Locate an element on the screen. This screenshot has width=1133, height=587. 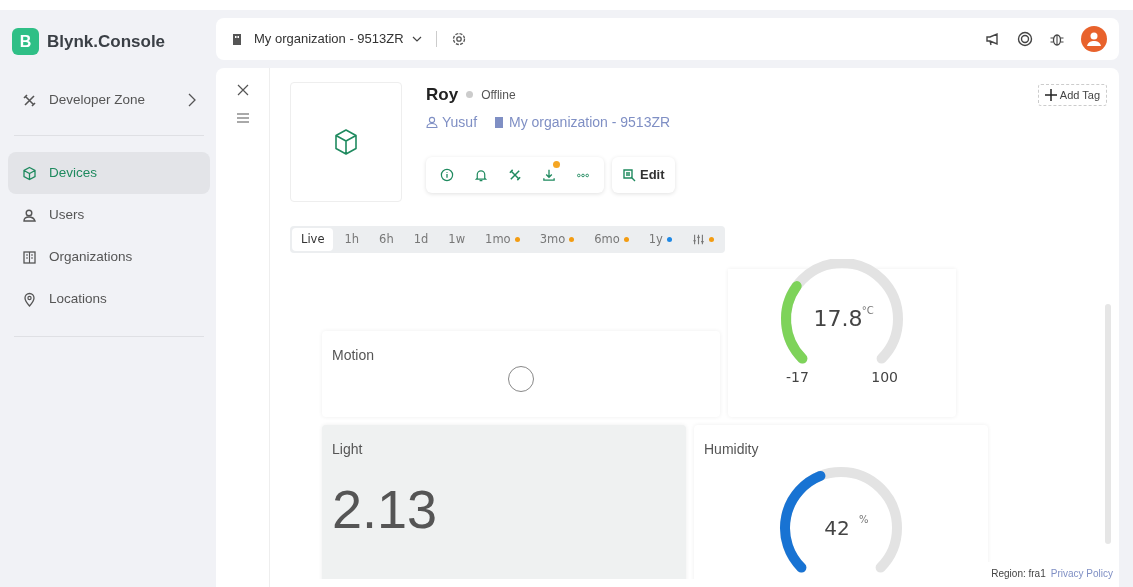
gauge-unit: °C is located at coordinates (867, 310).